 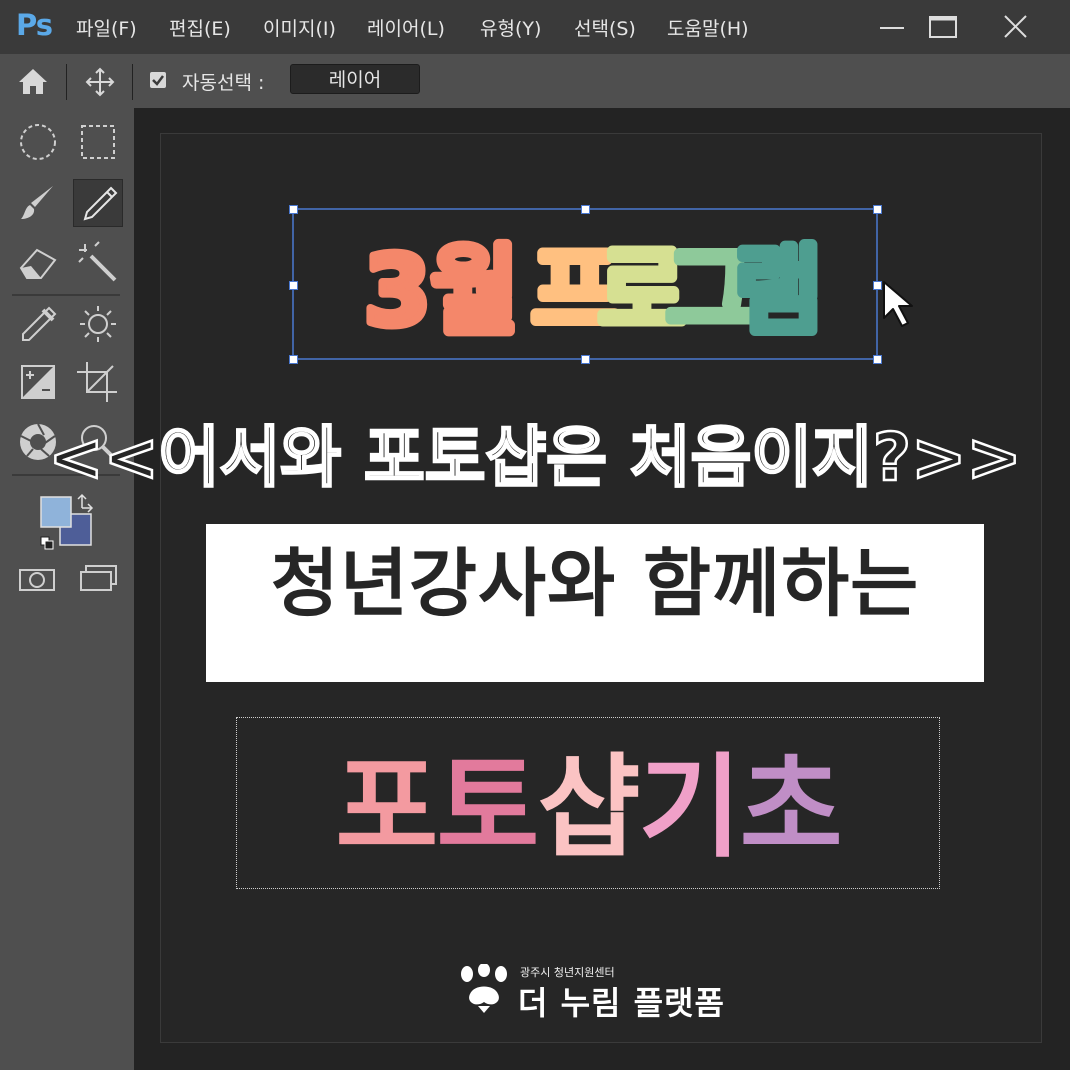 I want to click on headline-text: <<어서와 포토샵은 처음이지?>>, so click(x=534, y=457).